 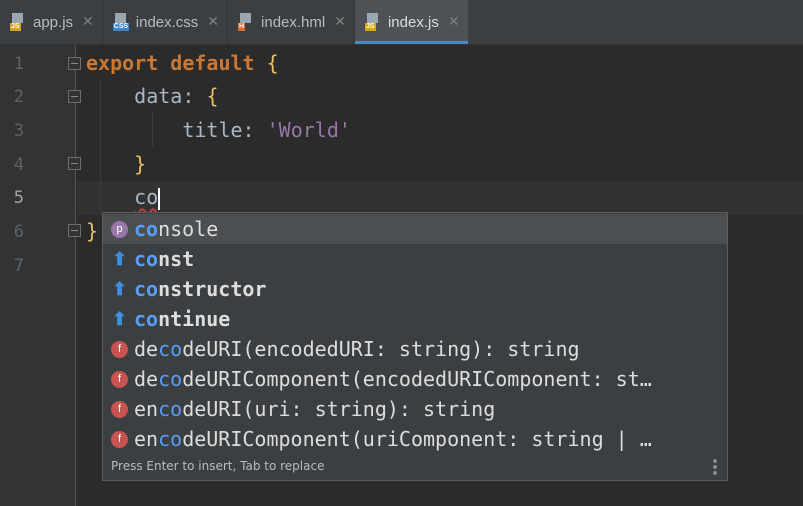 What do you see at coordinates (147, 197) in the screenshot?
I see `code-line-5: co` at bounding box center [147, 197].